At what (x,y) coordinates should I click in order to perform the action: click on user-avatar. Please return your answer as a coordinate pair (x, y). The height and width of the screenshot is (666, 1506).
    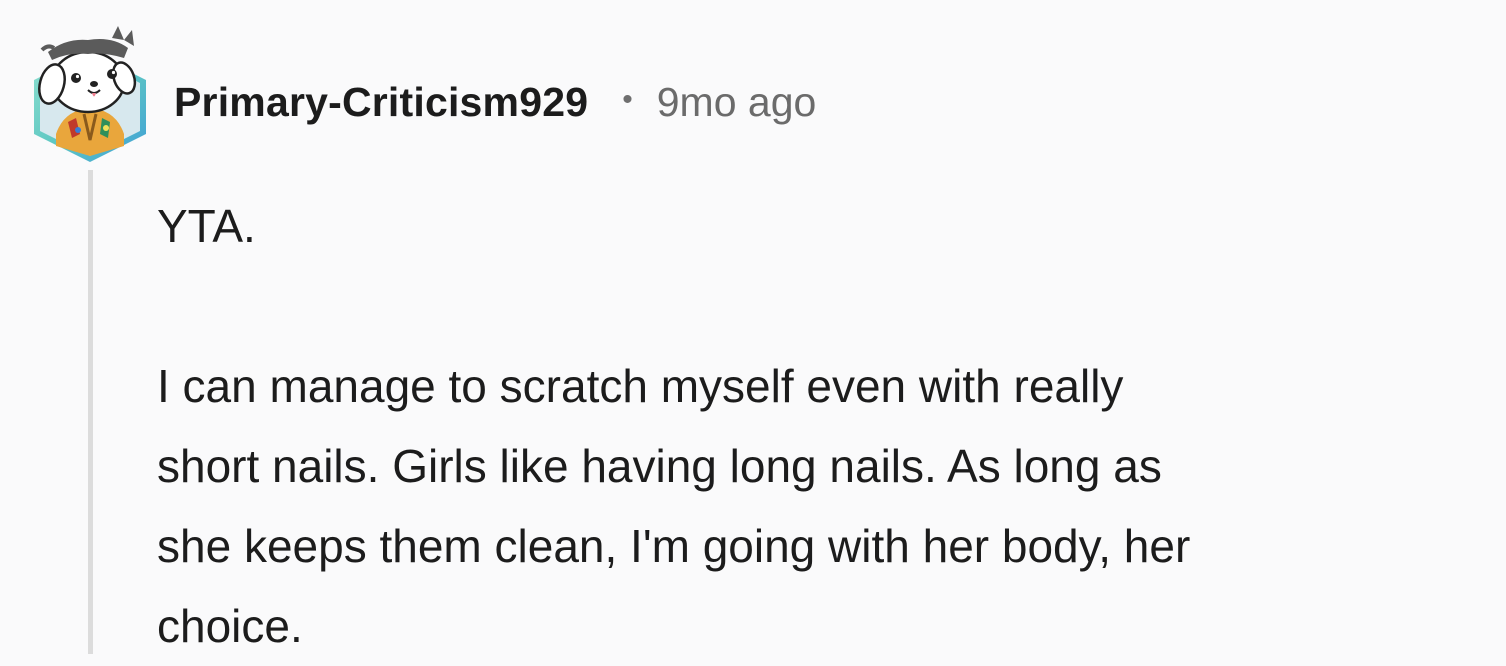
    Looking at the image, I should click on (90, 93).